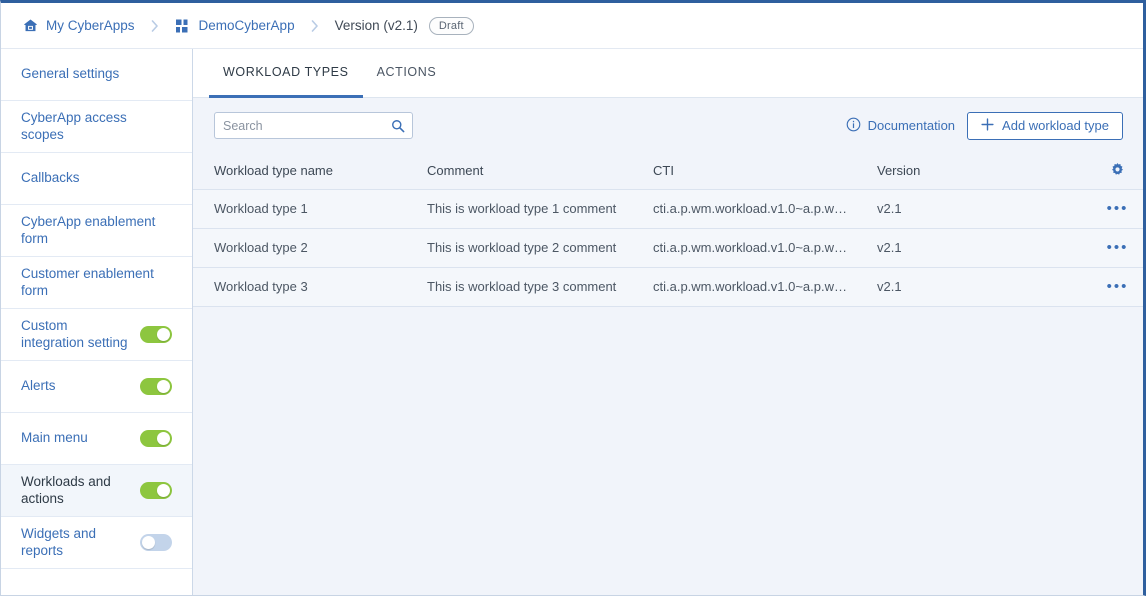 The image size is (1146, 596). I want to click on sidebar-item-general-settings: General settings, so click(96, 75).